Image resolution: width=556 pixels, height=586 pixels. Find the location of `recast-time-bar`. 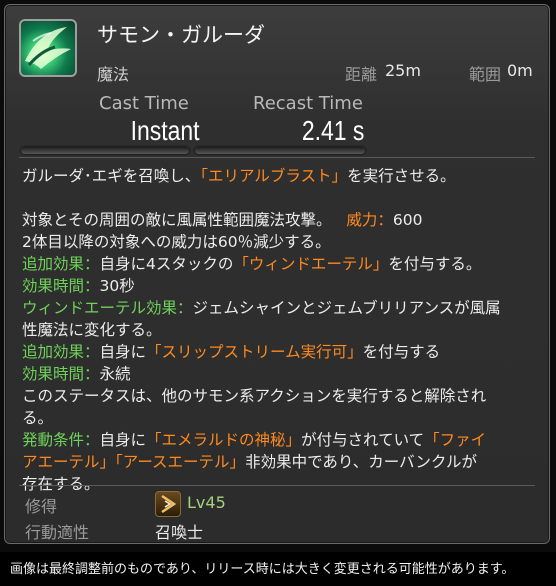

recast-time-bar is located at coordinates (280, 150).